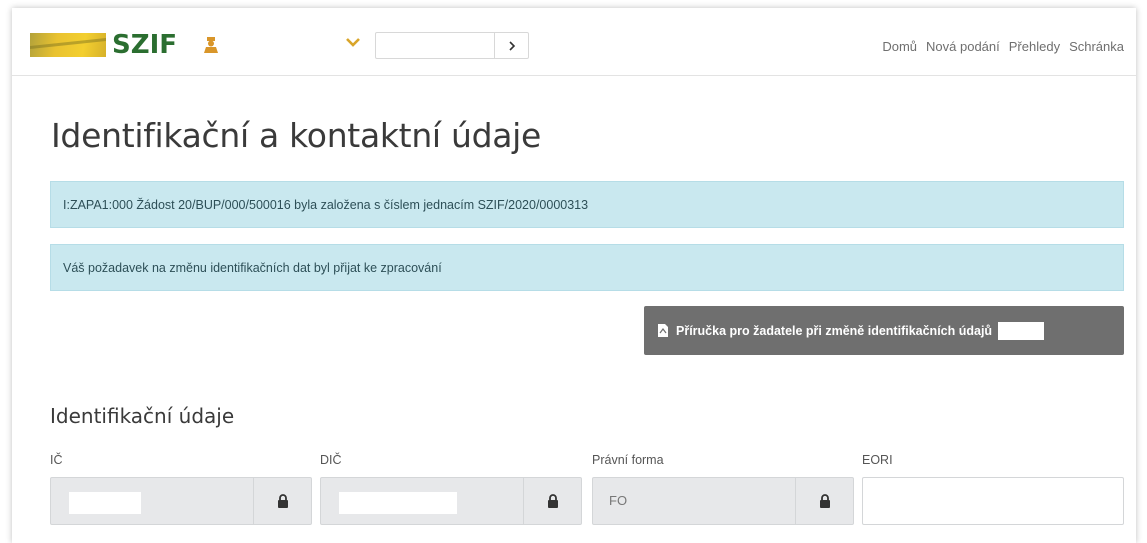 The height and width of the screenshot is (543, 1147). I want to click on nav-prehledy: Přehledy, so click(1034, 46).